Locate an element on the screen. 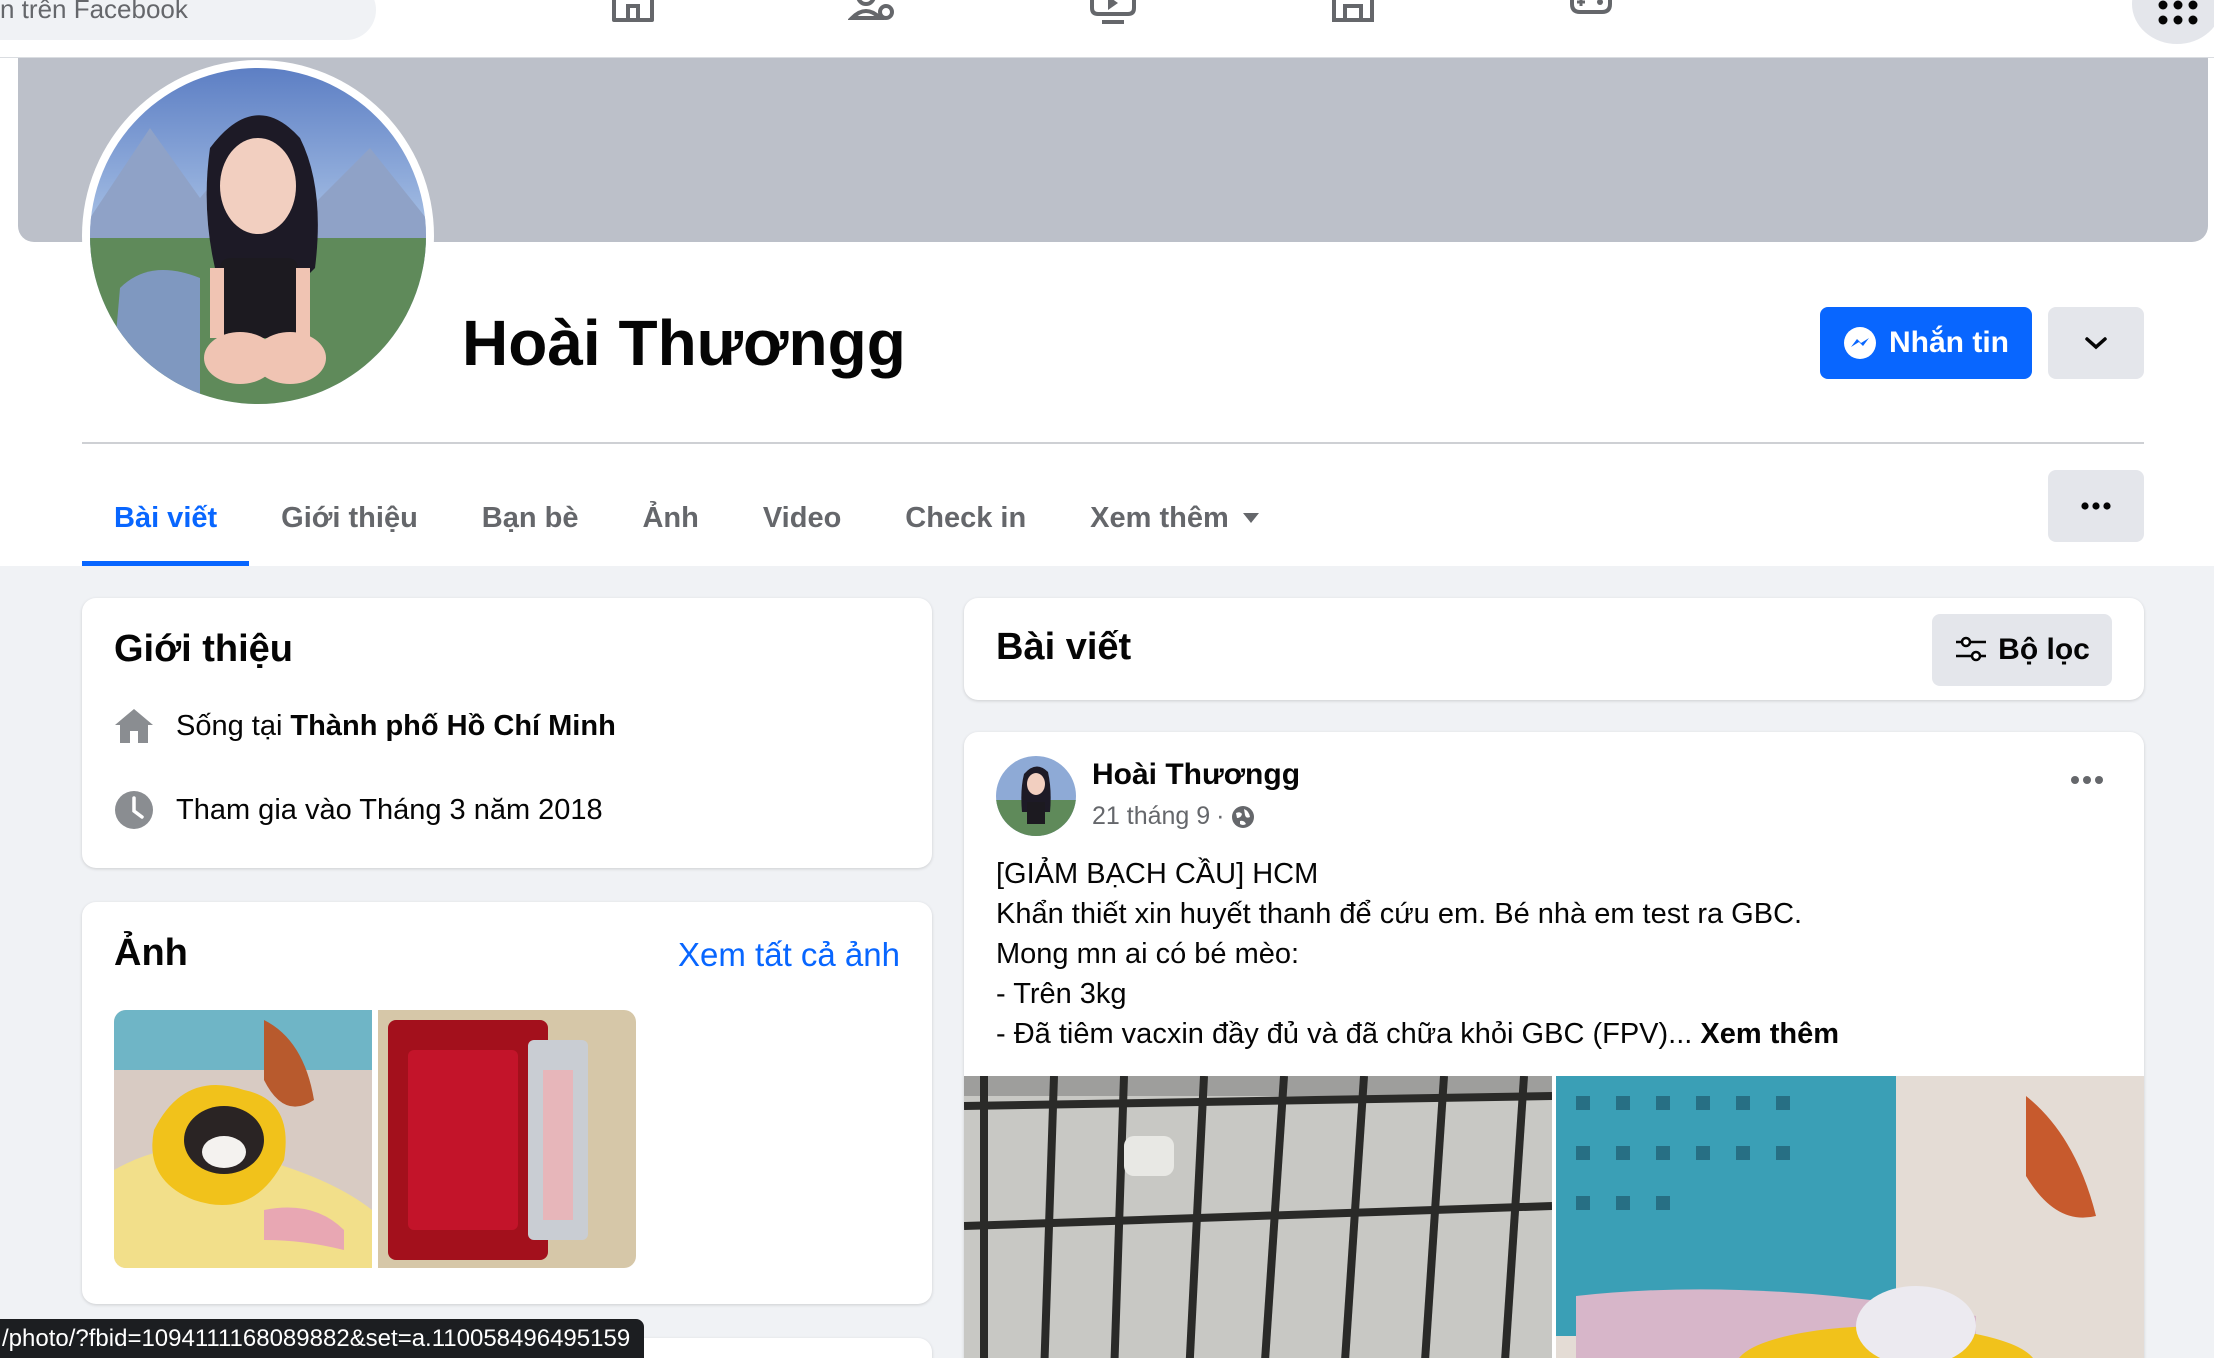 This screenshot has width=2214, height=1358. intro-lives-in: Sống tại Thành phố Hồ Chí Minh is located at coordinates (364, 726).